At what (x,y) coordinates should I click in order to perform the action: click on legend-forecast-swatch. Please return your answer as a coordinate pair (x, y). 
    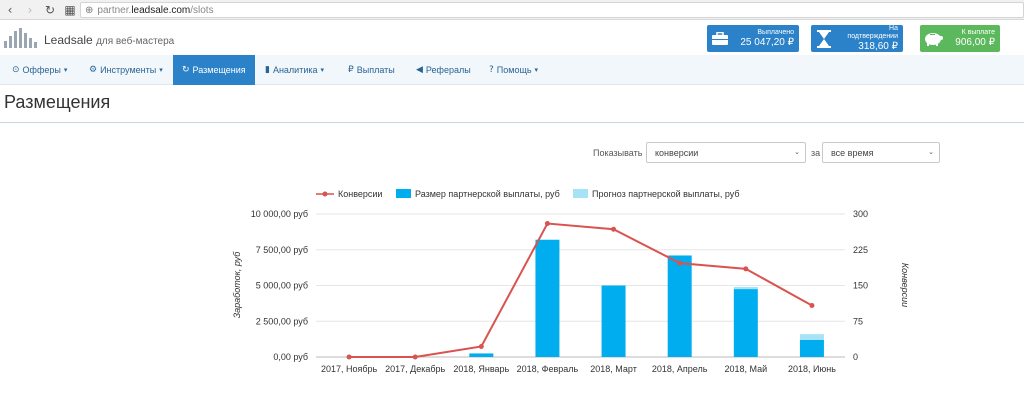
    Looking at the image, I should click on (580, 193).